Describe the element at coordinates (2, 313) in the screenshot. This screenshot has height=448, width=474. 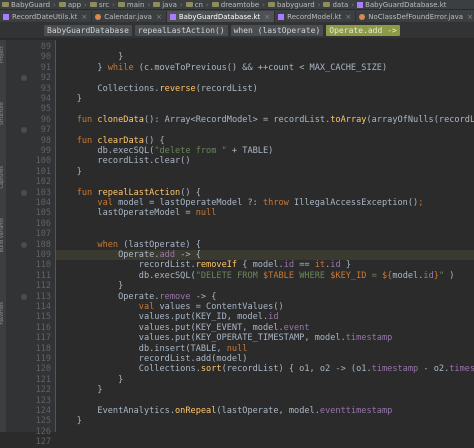
I see `tool-window-favorites: Favorites` at that location.